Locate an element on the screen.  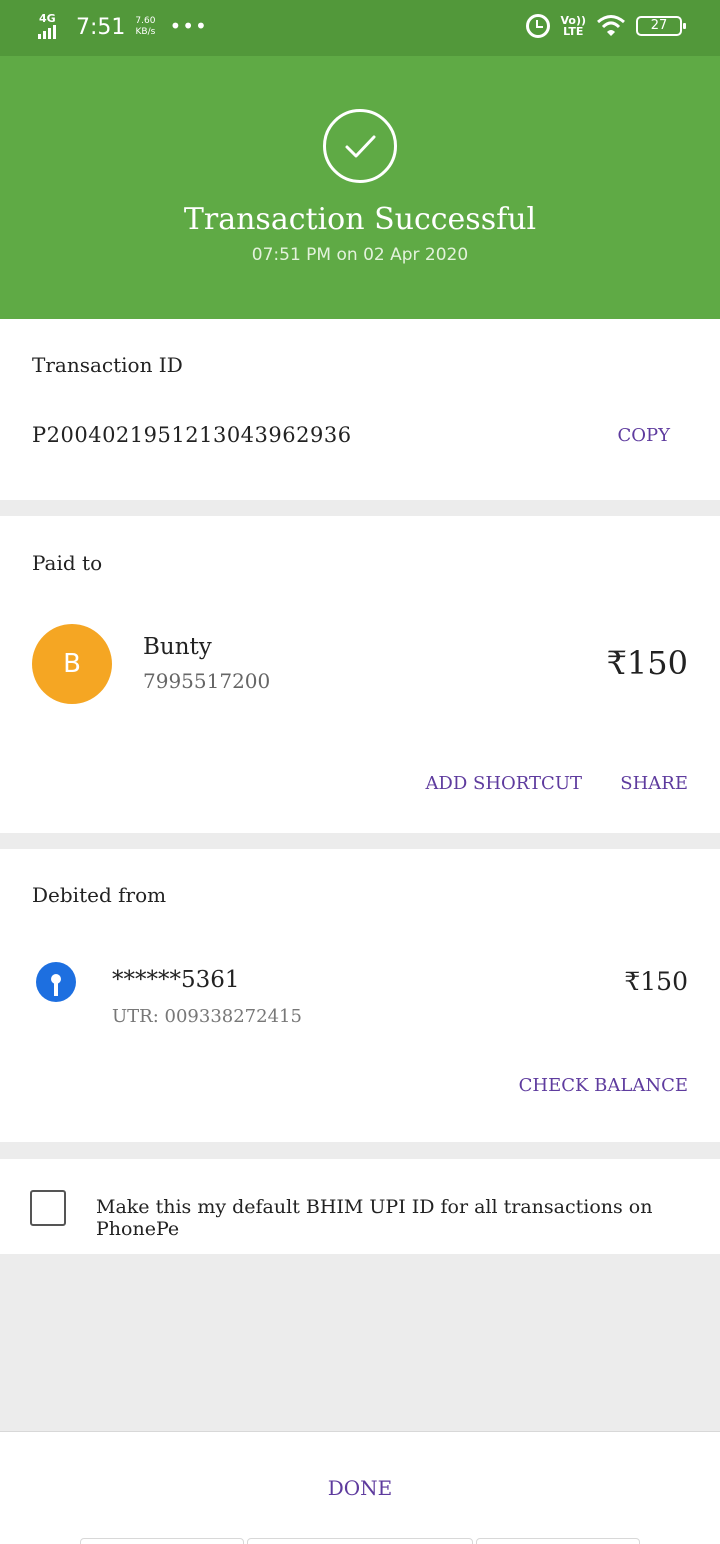
status-bar-left: 4G 7:51 7.60 KB/s ••• is located at coordinates (123, 28).